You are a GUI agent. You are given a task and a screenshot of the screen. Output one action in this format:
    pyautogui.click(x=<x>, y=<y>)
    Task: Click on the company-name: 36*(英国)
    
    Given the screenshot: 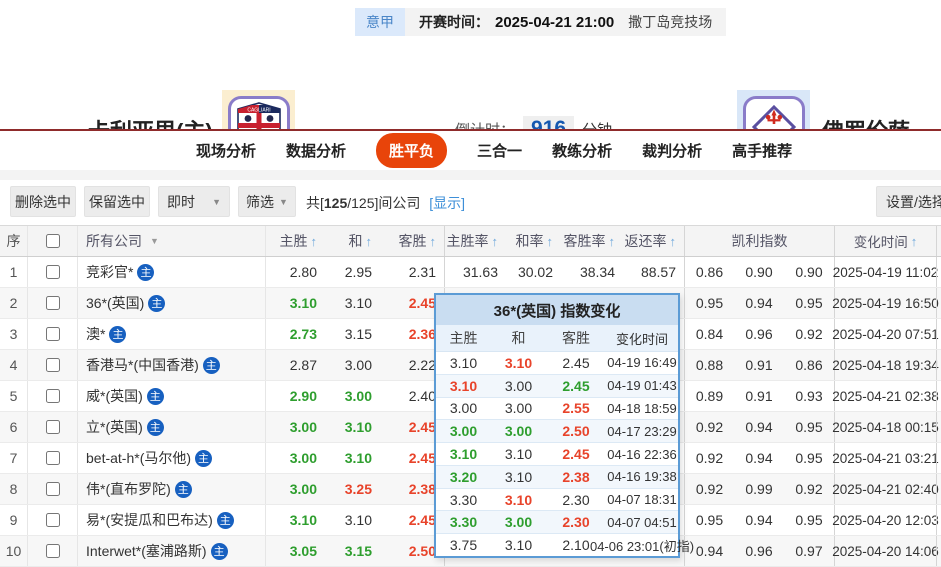 What is the action you would take?
    pyautogui.click(x=115, y=303)
    